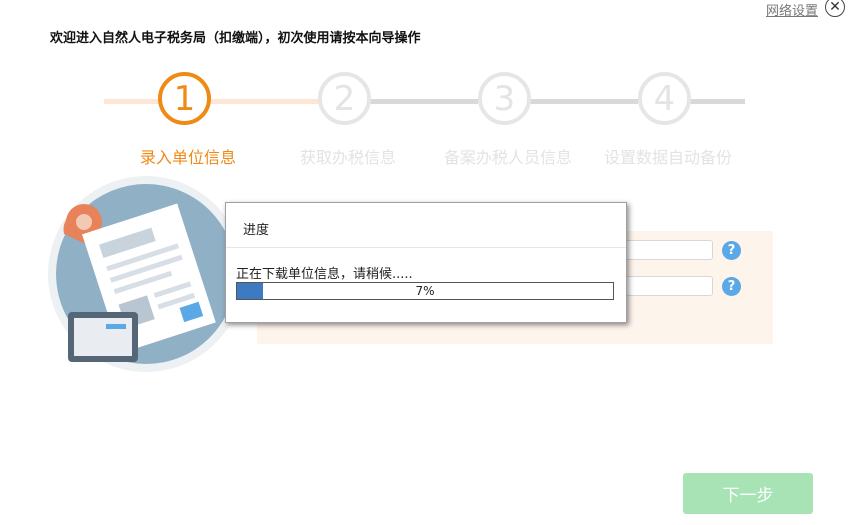 The width and height of the screenshot is (851, 525). Describe the element at coordinates (146, 274) in the screenshot. I see `document-illustration` at that location.